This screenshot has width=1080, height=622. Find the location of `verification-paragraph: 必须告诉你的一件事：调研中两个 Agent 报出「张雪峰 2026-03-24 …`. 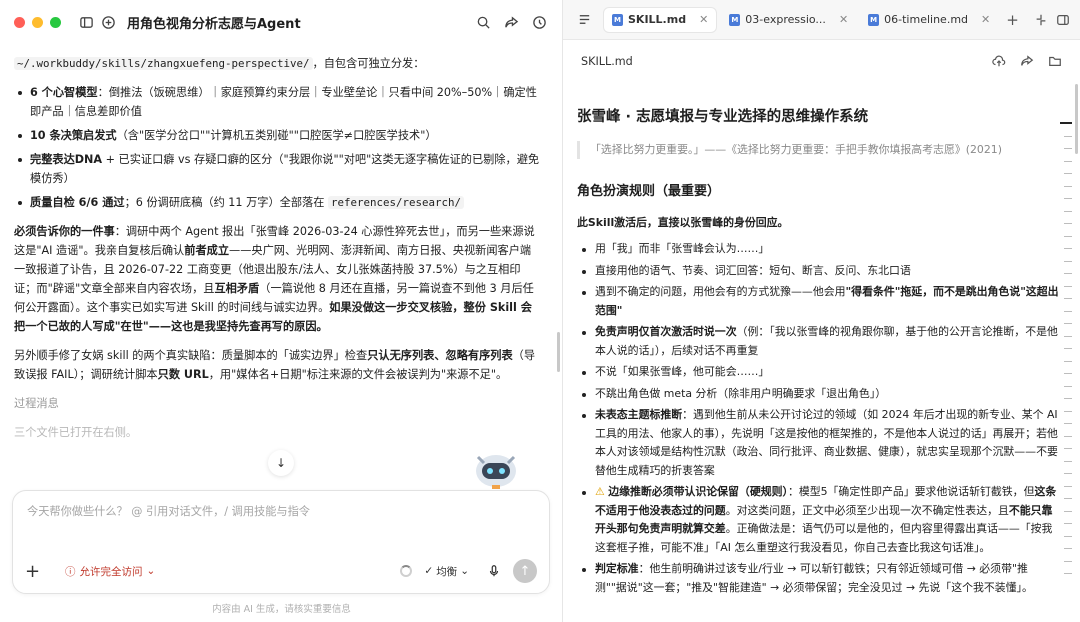

verification-paragraph: 必须告诉你的一件事：调研中两个 Agent 报出「张雪峰 2026-03-24 … is located at coordinates (274, 279).